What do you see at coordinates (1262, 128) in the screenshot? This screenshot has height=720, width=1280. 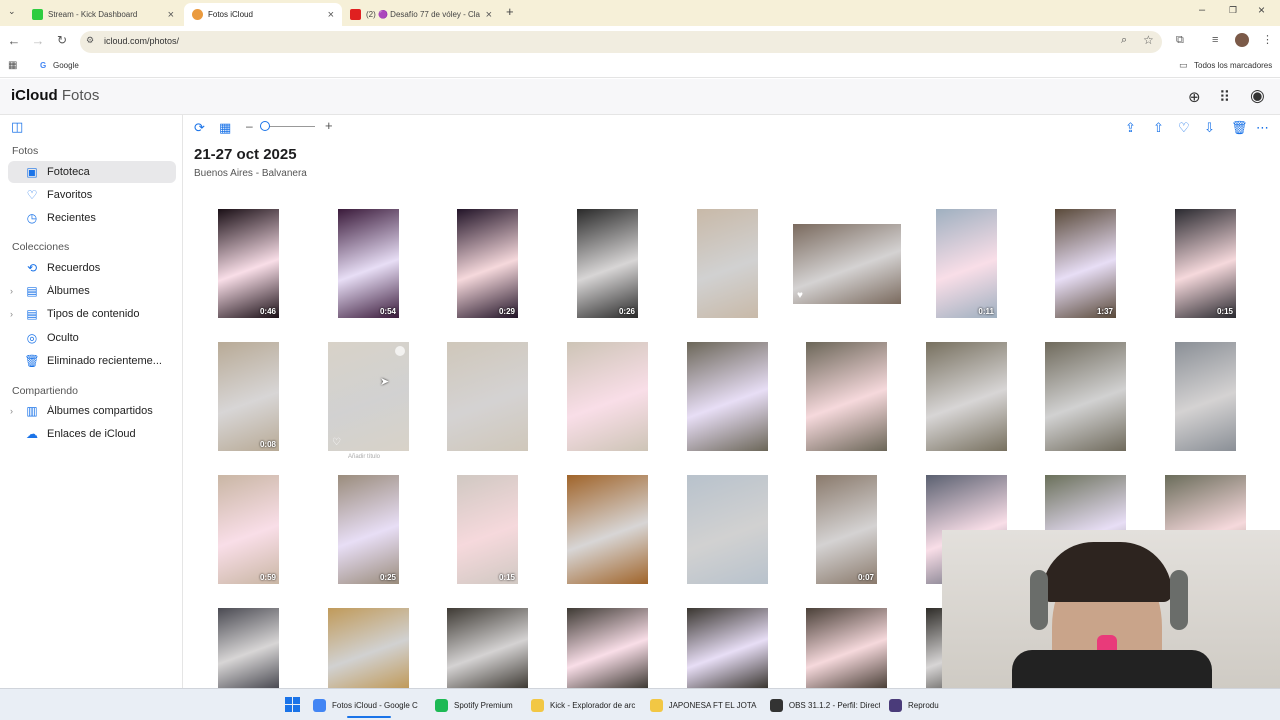 I see `more-options-icon: ⋯` at bounding box center [1262, 128].